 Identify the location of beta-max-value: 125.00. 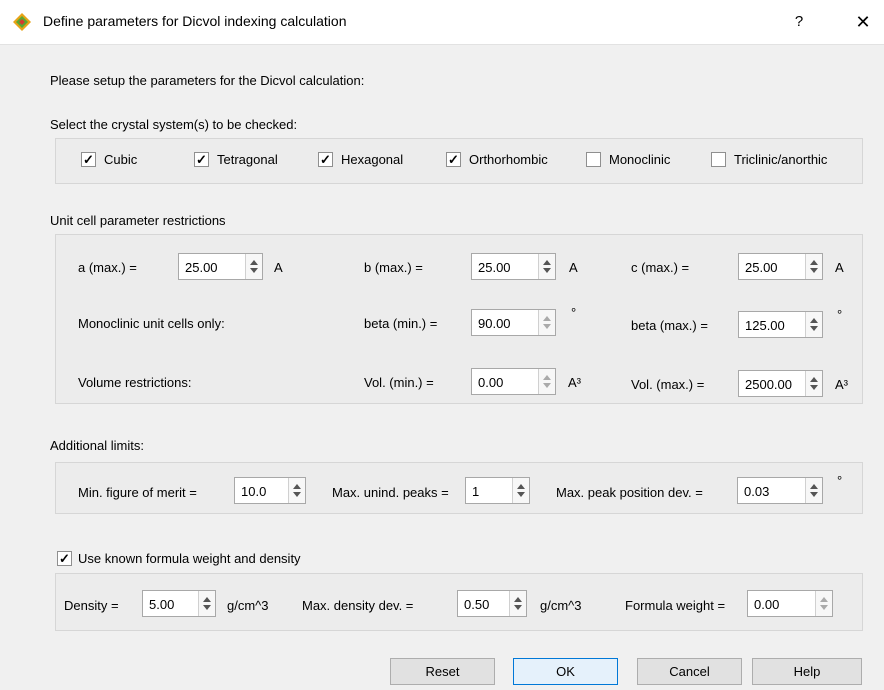
(765, 325).